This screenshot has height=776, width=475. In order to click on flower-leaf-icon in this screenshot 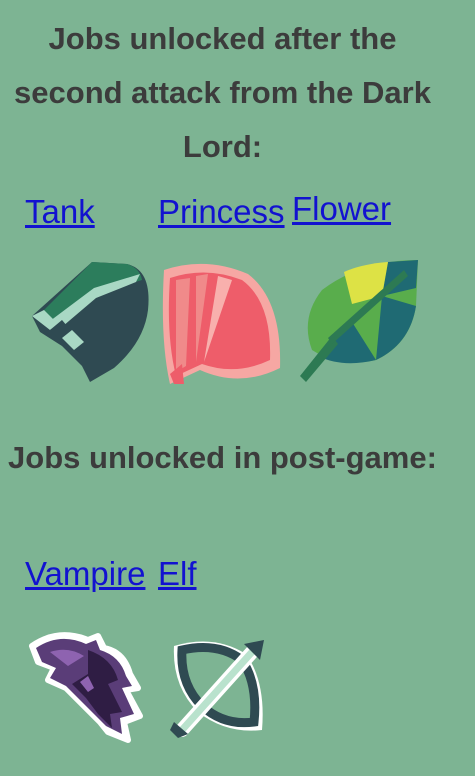, I will do `click(357, 320)`.